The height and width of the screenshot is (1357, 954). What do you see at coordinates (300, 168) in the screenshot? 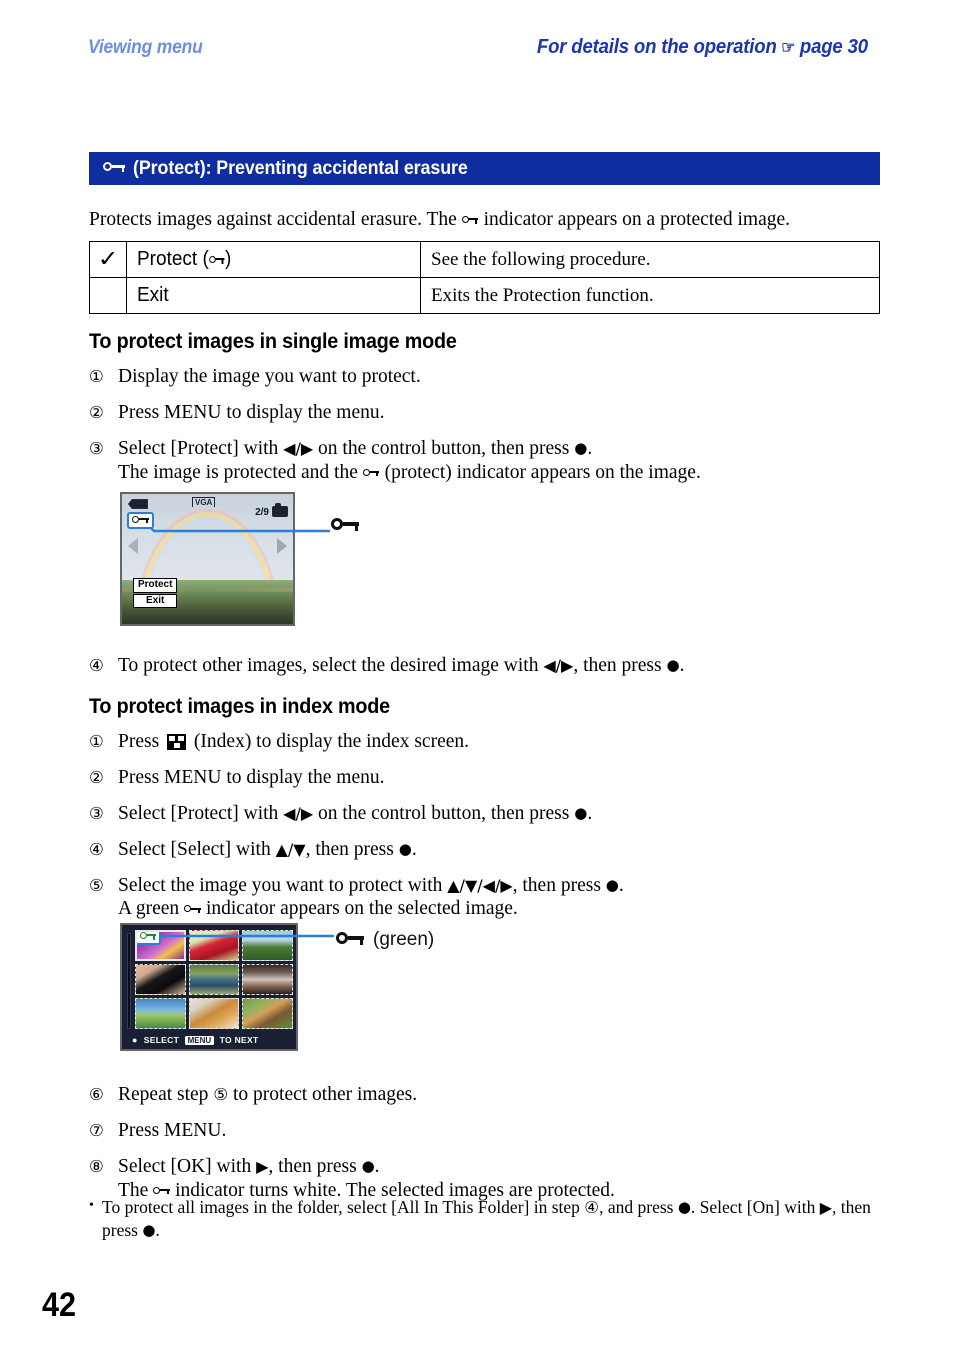
I see `section-title-text: (Protect): Preventing accidental erasure` at bounding box center [300, 168].